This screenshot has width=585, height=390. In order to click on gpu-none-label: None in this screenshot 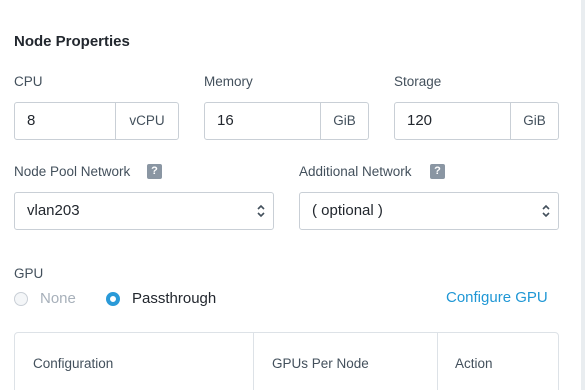, I will do `click(58, 298)`.